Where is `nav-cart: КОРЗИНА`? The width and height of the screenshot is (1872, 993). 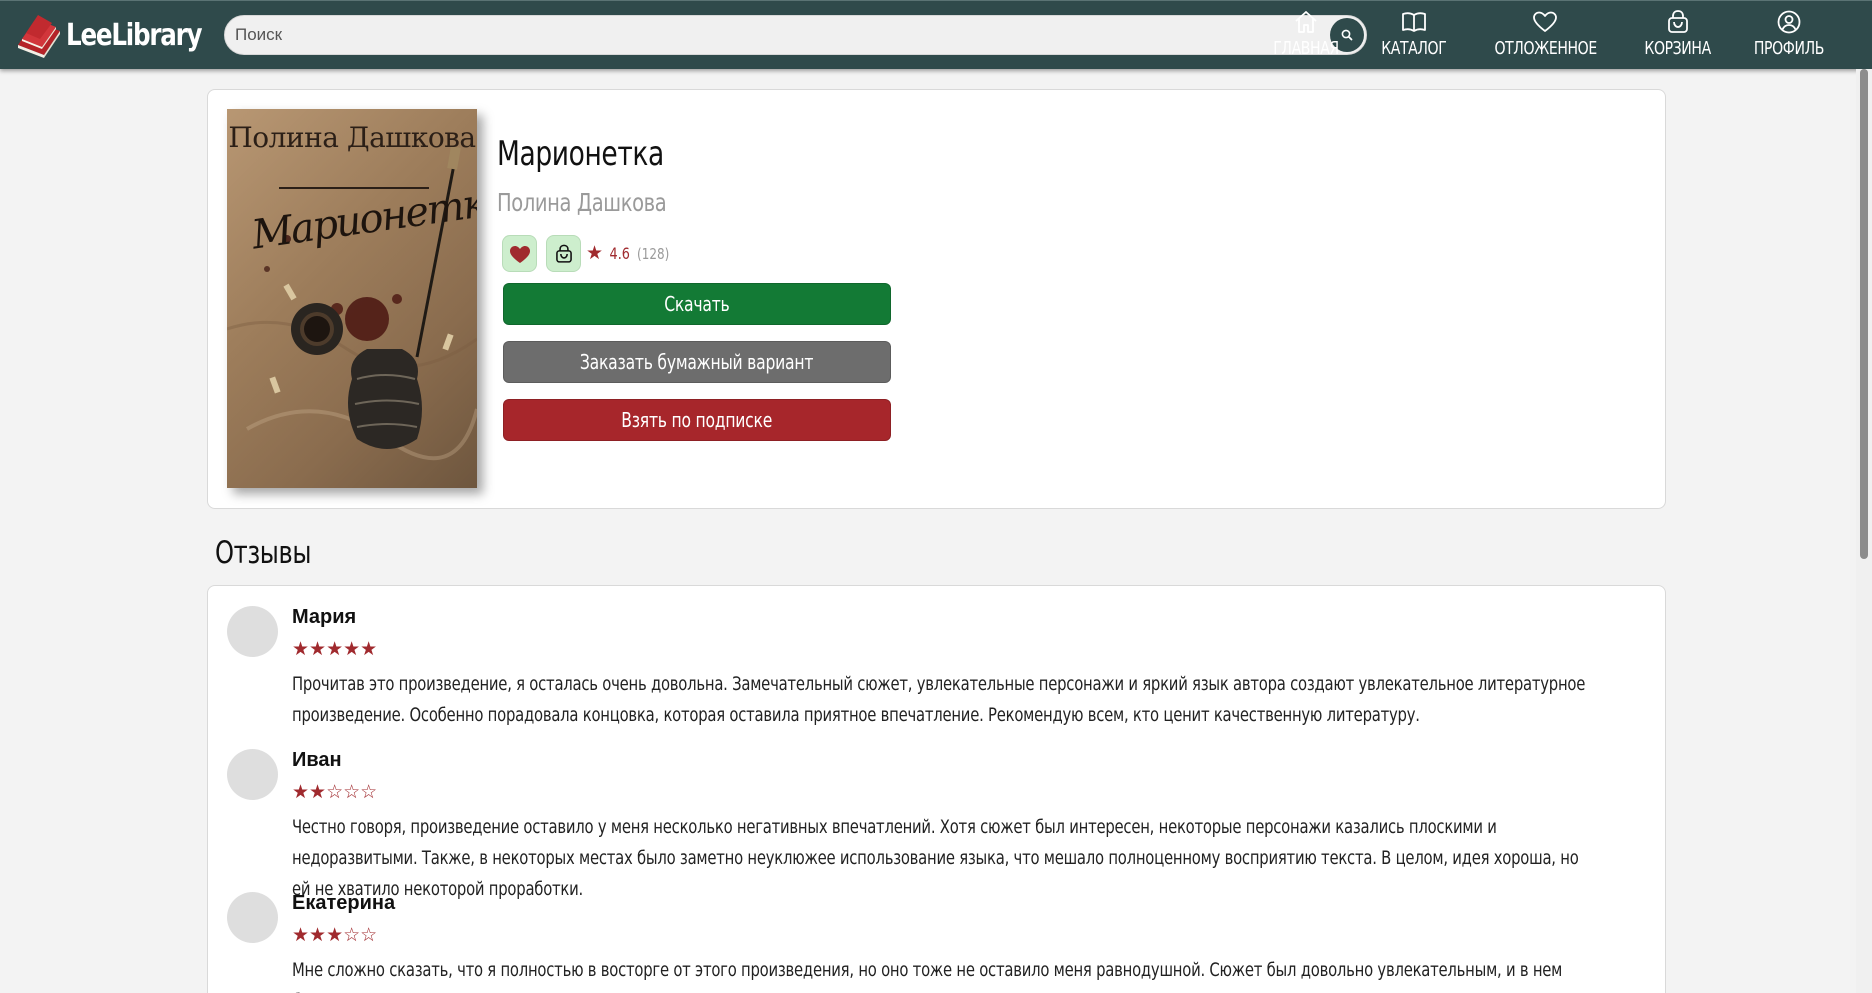 nav-cart: КОРЗИНА is located at coordinates (1677, 36).